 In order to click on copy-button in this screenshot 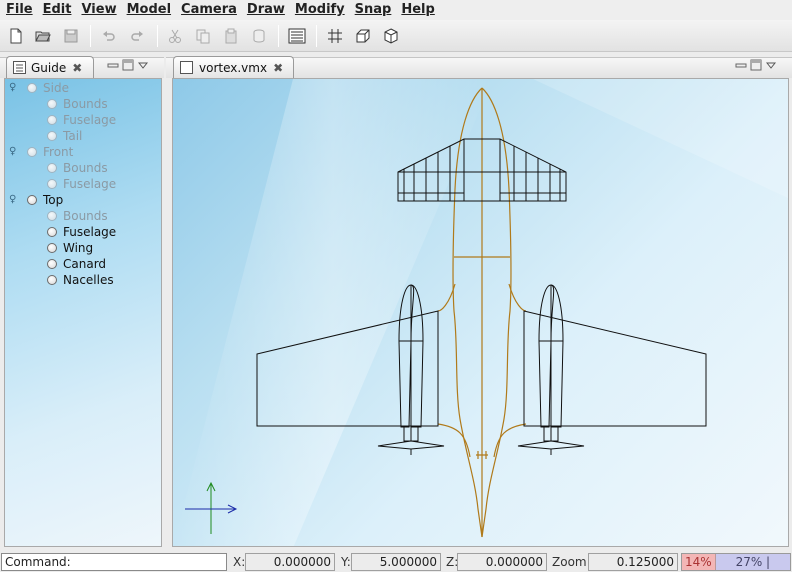, I will do `click(203, 36)`.